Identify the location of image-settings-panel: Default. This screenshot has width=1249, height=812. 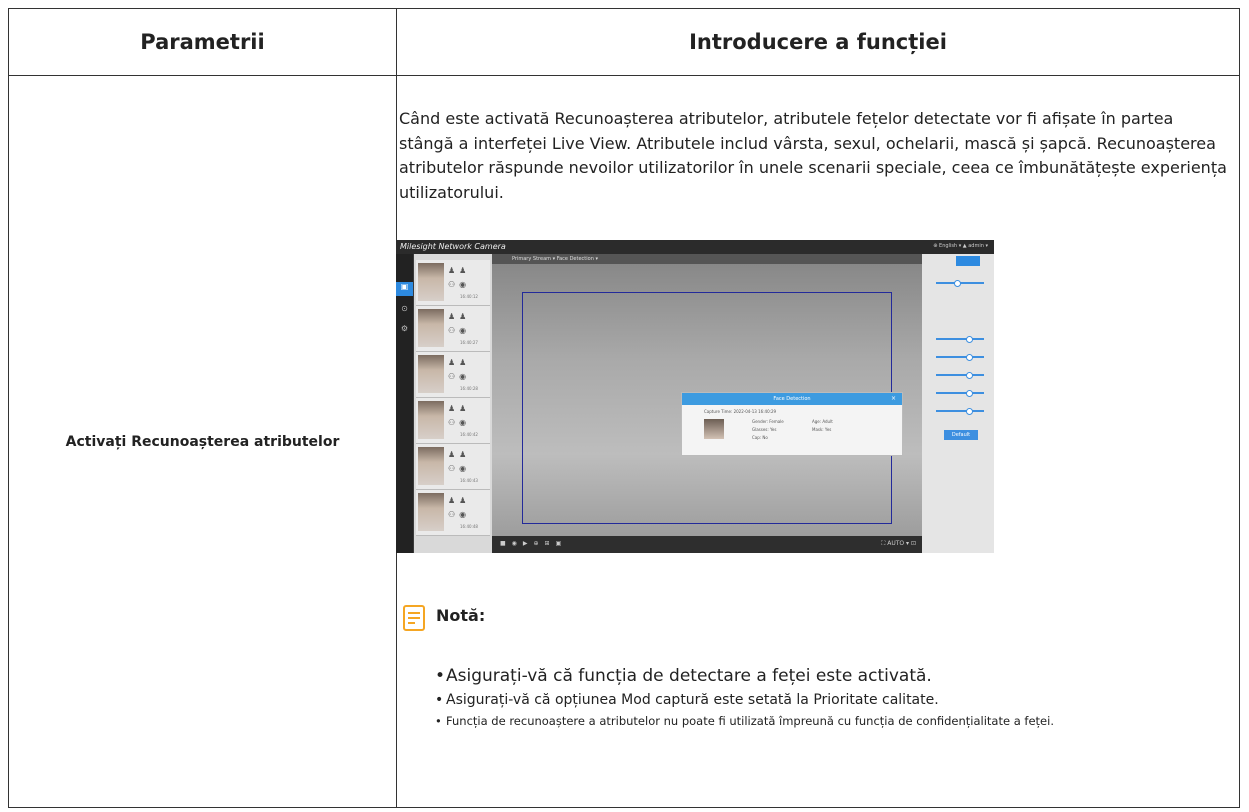
(958, 403).